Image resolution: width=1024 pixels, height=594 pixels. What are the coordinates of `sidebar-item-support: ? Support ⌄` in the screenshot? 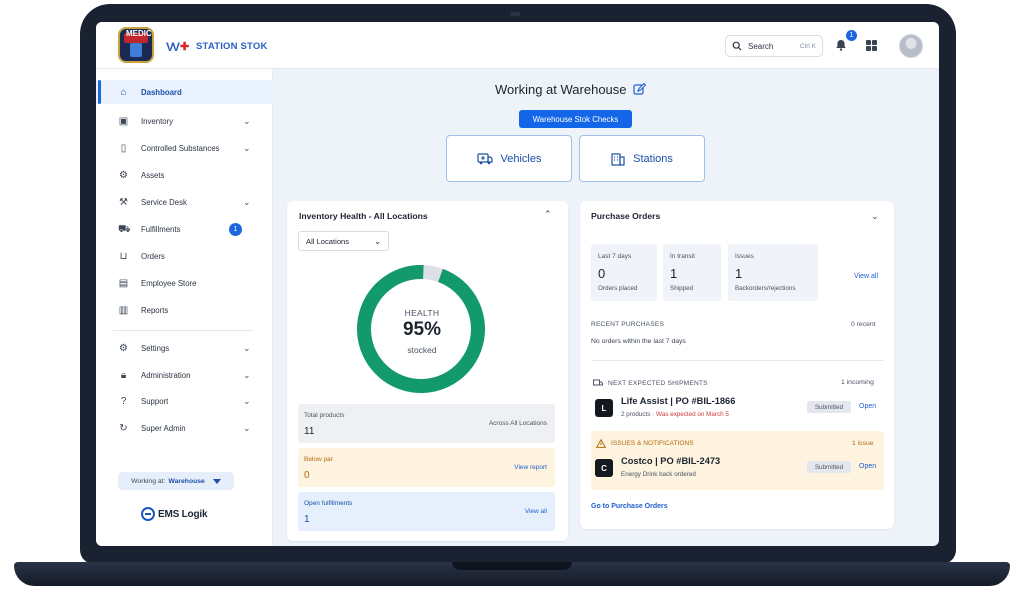 It's located at (184, 401).